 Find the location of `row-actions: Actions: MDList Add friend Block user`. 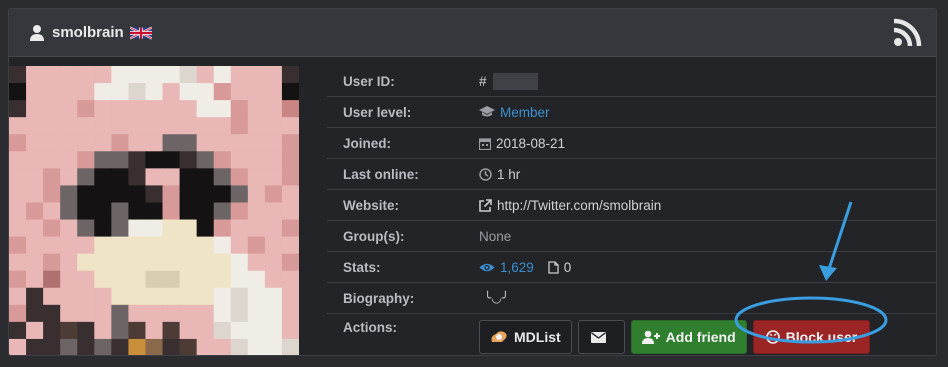

row-actions: Actions: MDList Add friend Block user is located at coordinates (631, 334).